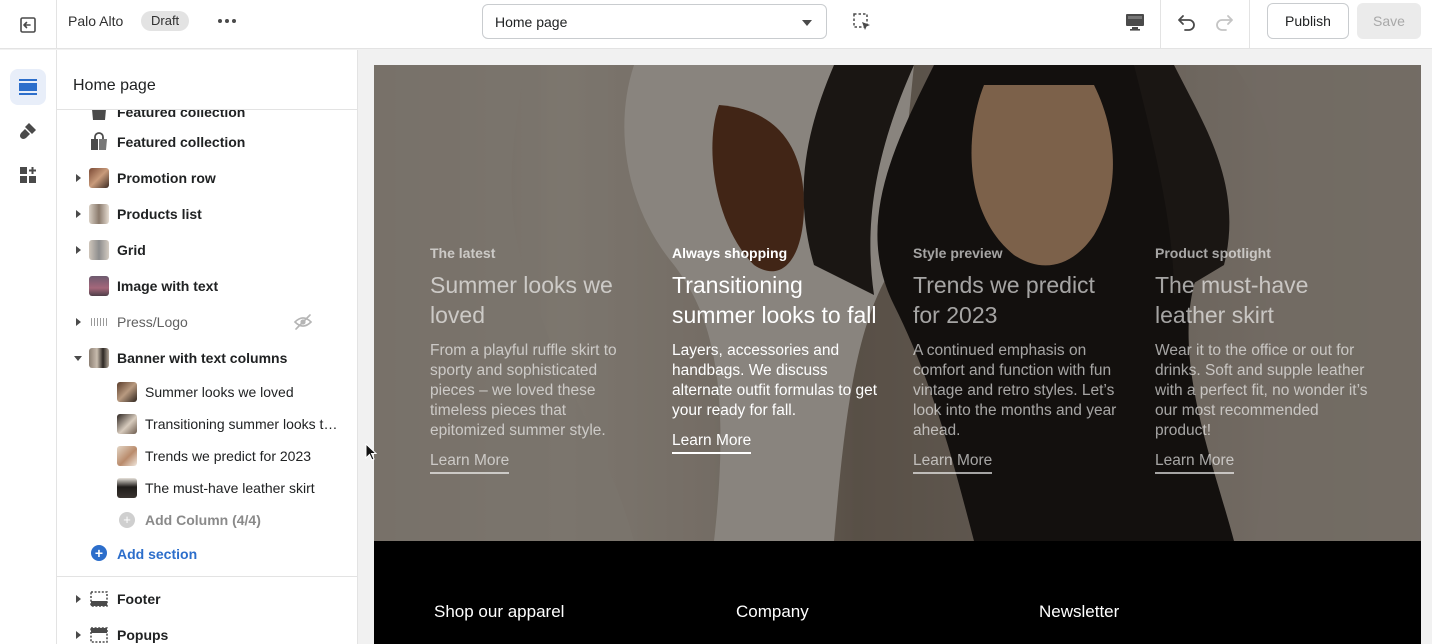 This screenshot has height=644, width=1432. I want to click on section-item-label: Popups, so click(143, 635).